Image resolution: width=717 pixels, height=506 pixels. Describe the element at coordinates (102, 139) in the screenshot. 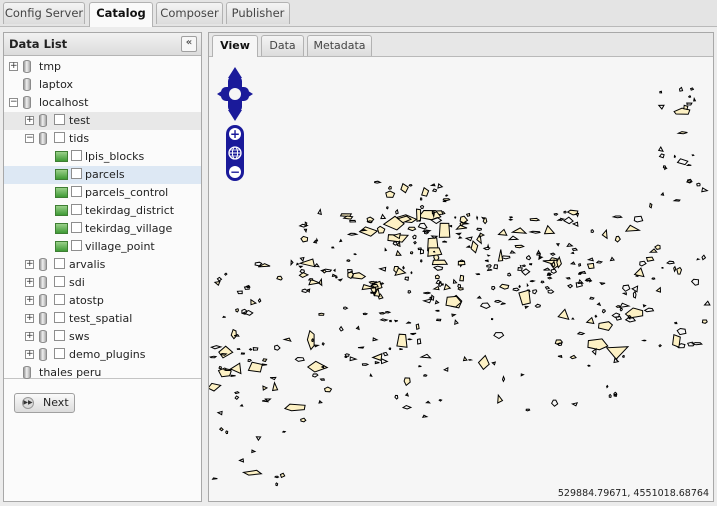

I see `tree-item-tids: − tids` at that location.